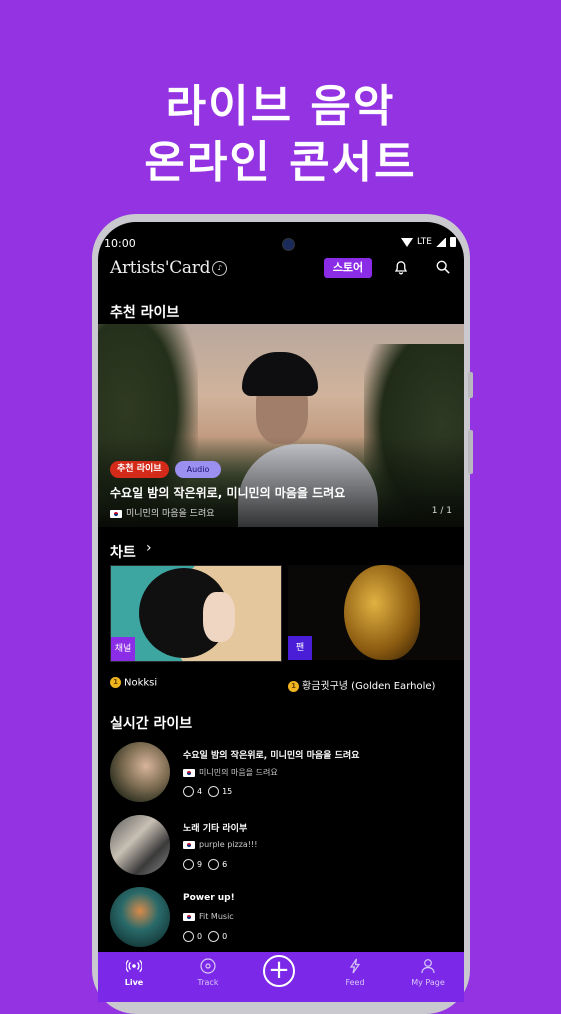 The image size is (561, 1014). What do you see at coordinates (134, 966) in the screenshot?
I see `broadcast-icon` at bounding box center [134, 966].